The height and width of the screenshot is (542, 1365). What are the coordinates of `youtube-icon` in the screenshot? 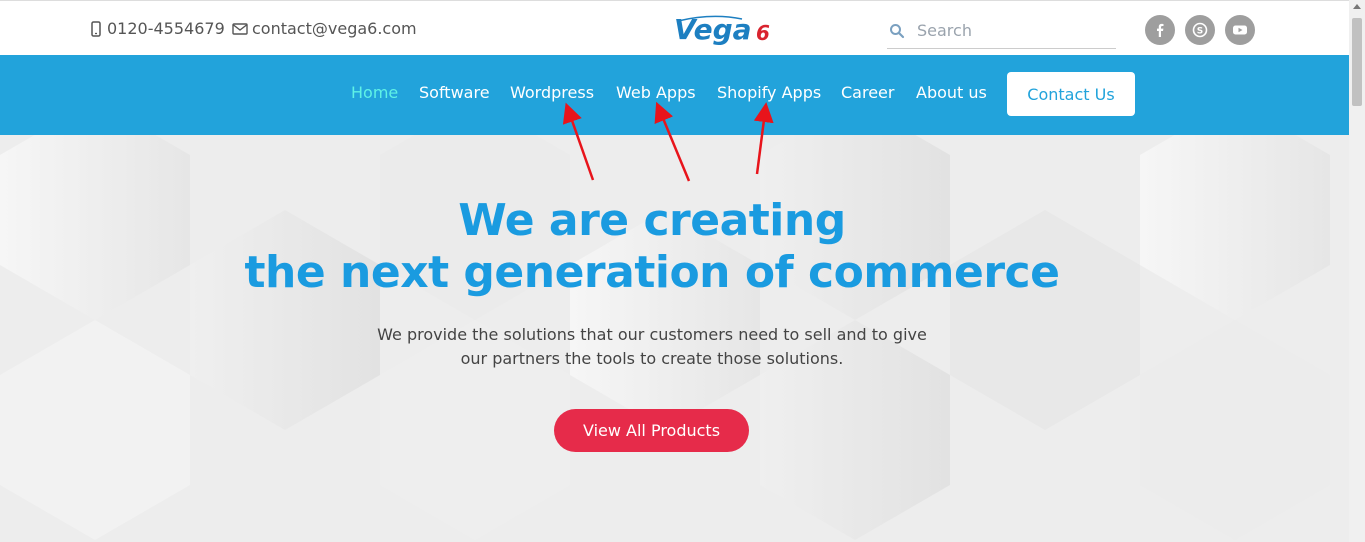 It's located at (1240, 30).